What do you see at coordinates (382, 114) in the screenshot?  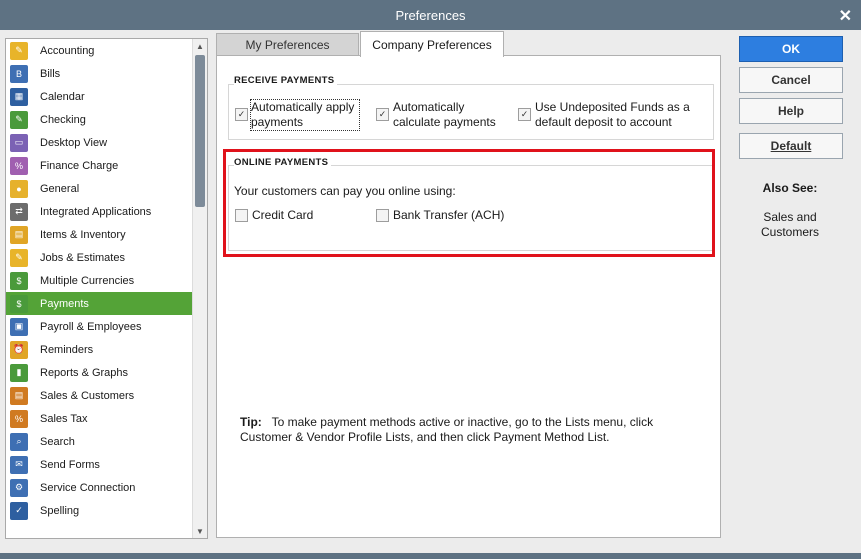 I see `auto-calculate-checkbox: ✓` at bounding box center [382, 114].